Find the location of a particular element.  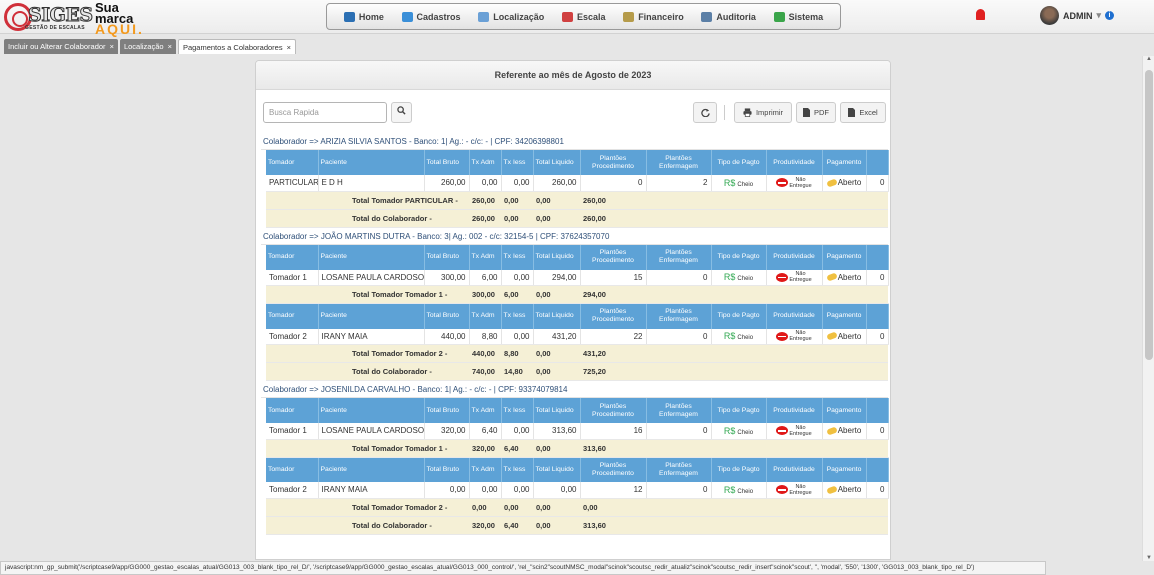

excel-button: Excel is located at coordinates (863, 112).